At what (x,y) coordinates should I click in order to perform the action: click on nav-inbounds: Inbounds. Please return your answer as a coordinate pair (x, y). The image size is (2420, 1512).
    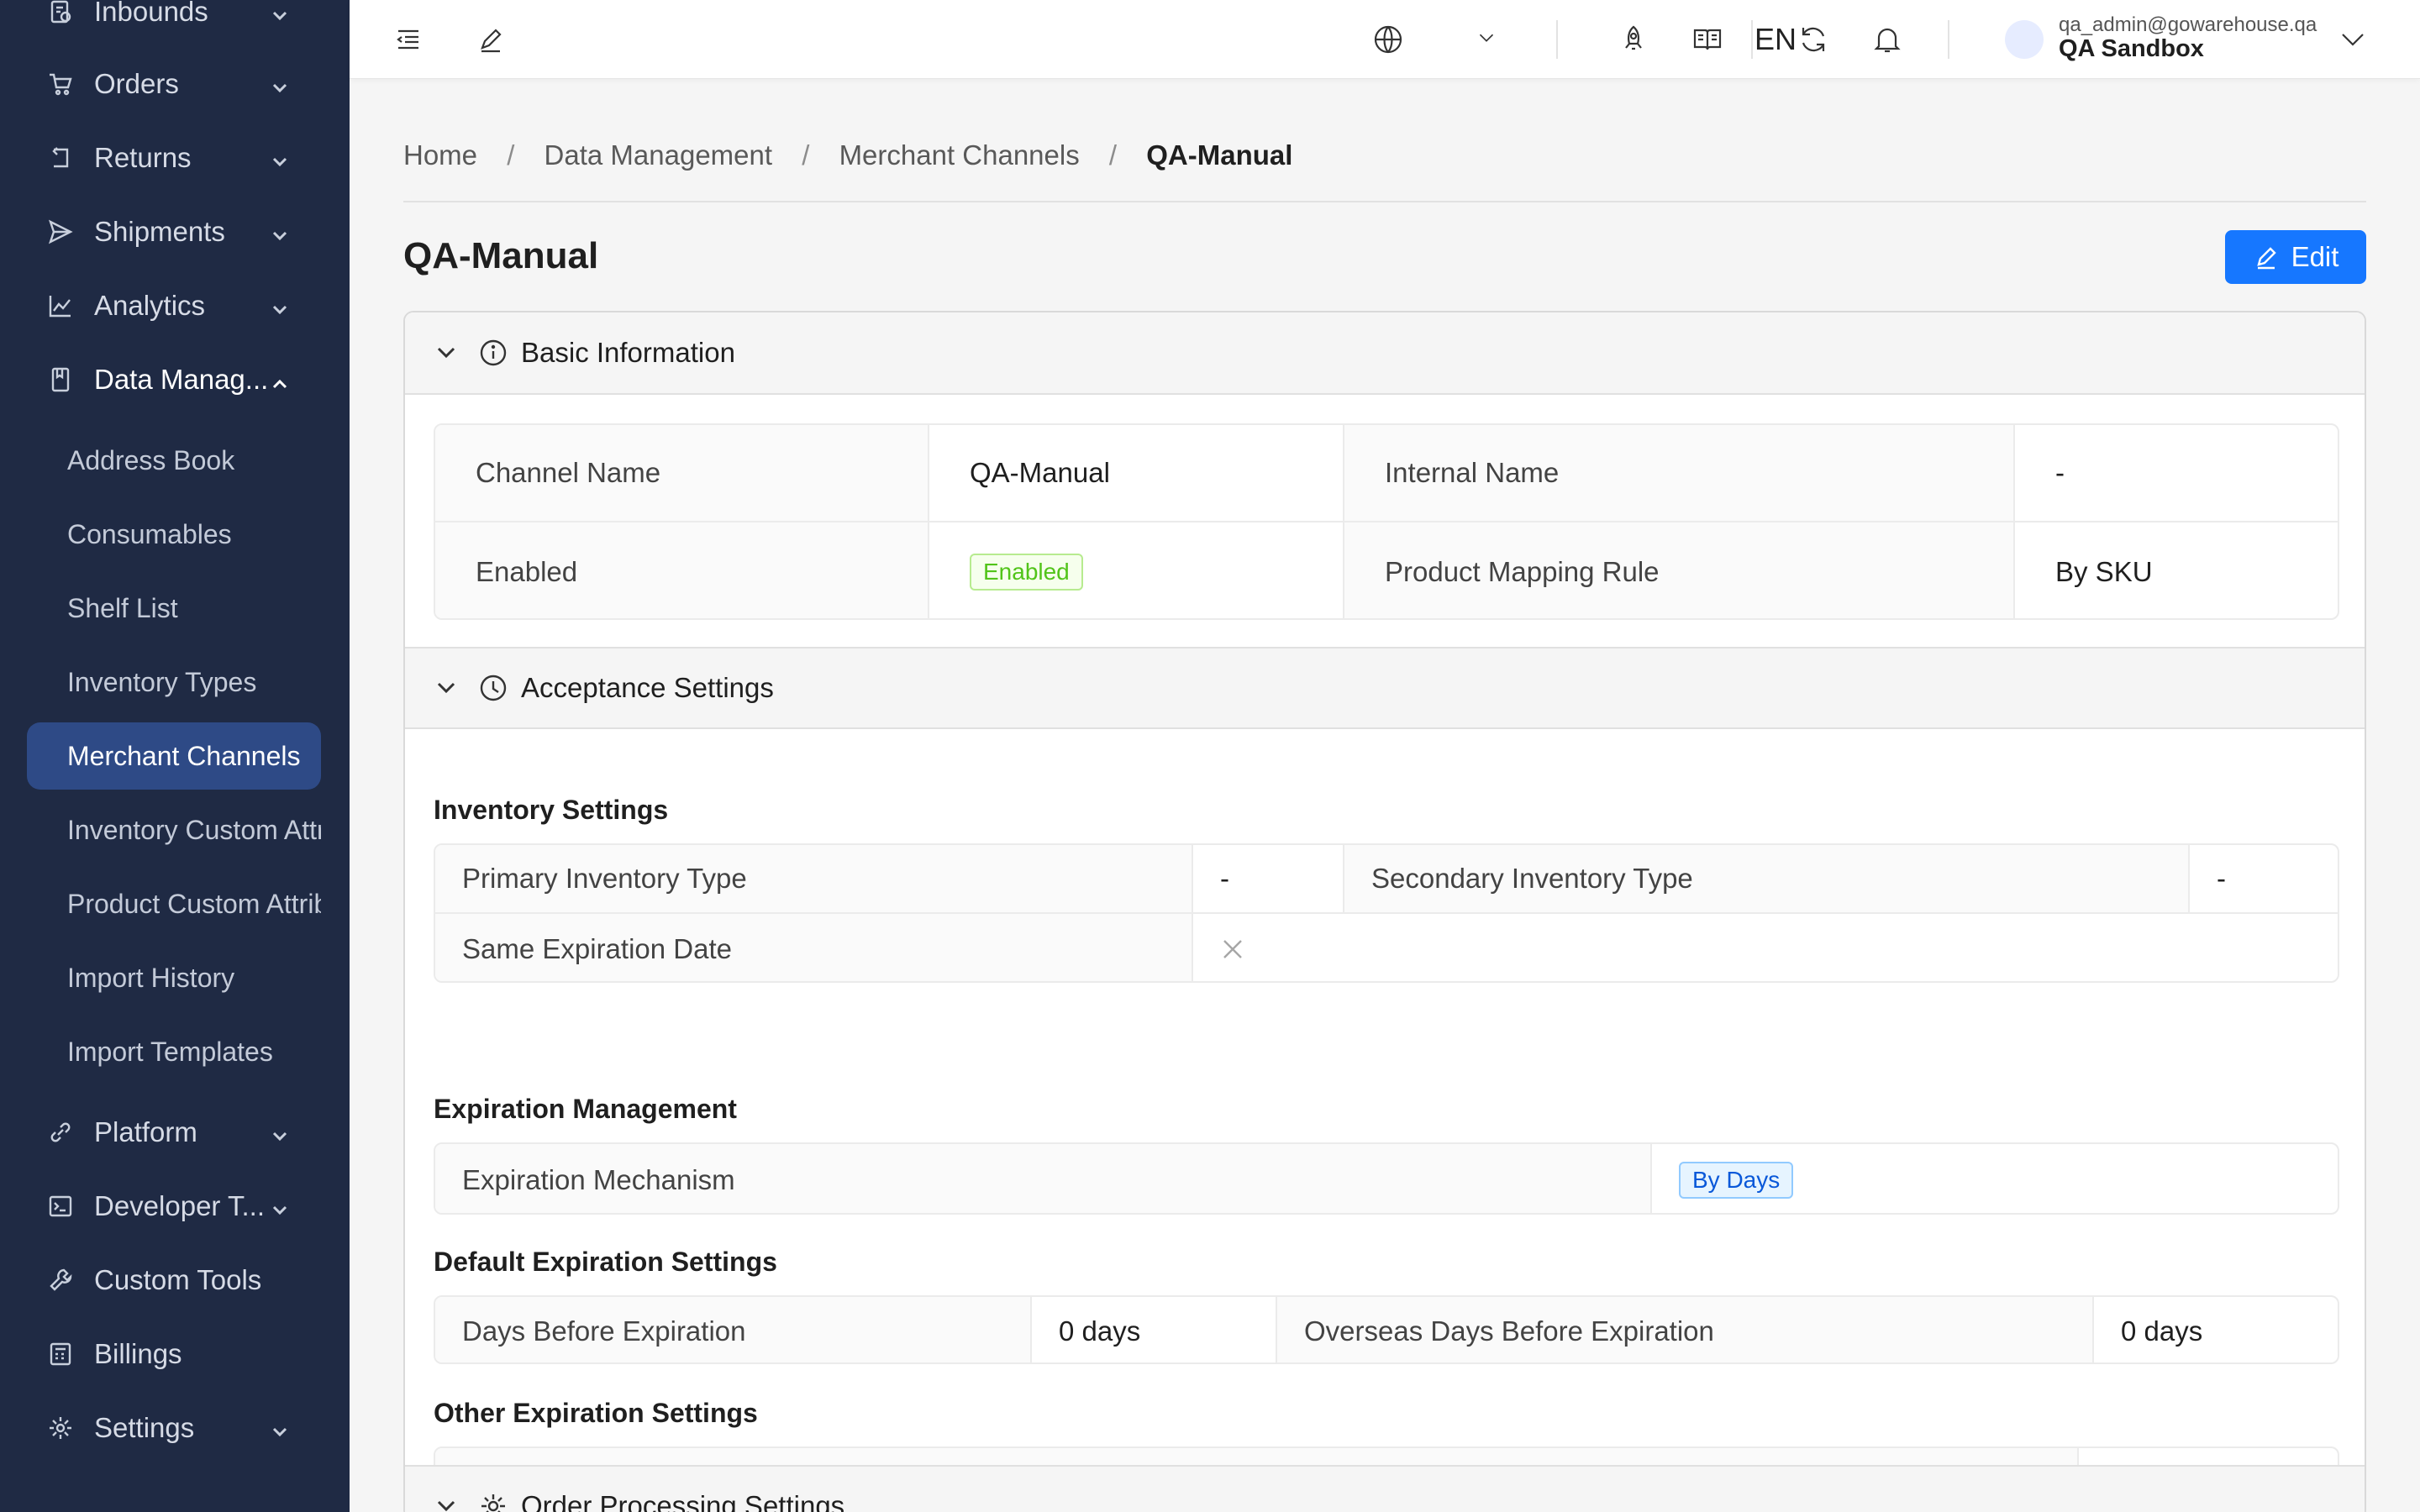
    Looking at the image, I should click on (175, 22).